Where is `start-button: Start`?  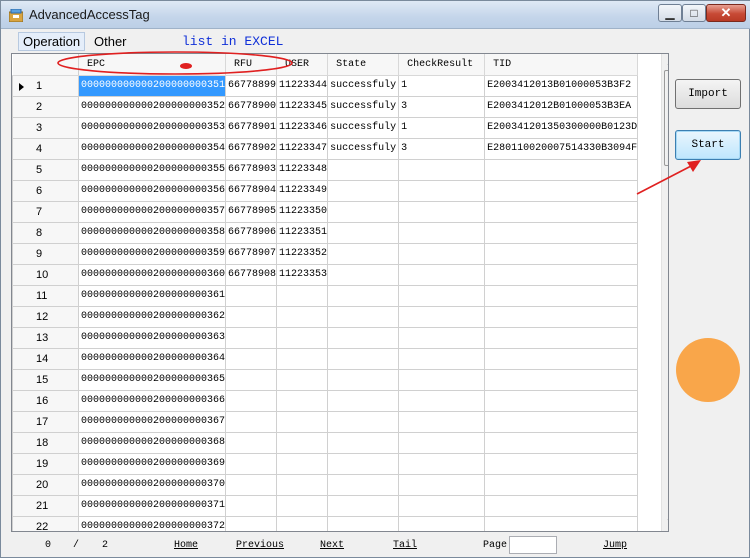
start-button: Start is located at coordinates (708, 145).